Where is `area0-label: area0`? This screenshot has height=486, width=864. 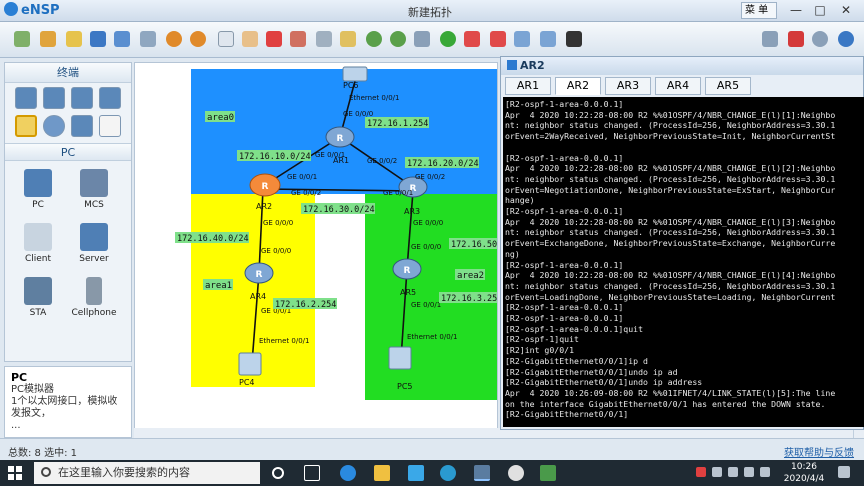
area0-label: area0 is located at coordinates (220, 118).